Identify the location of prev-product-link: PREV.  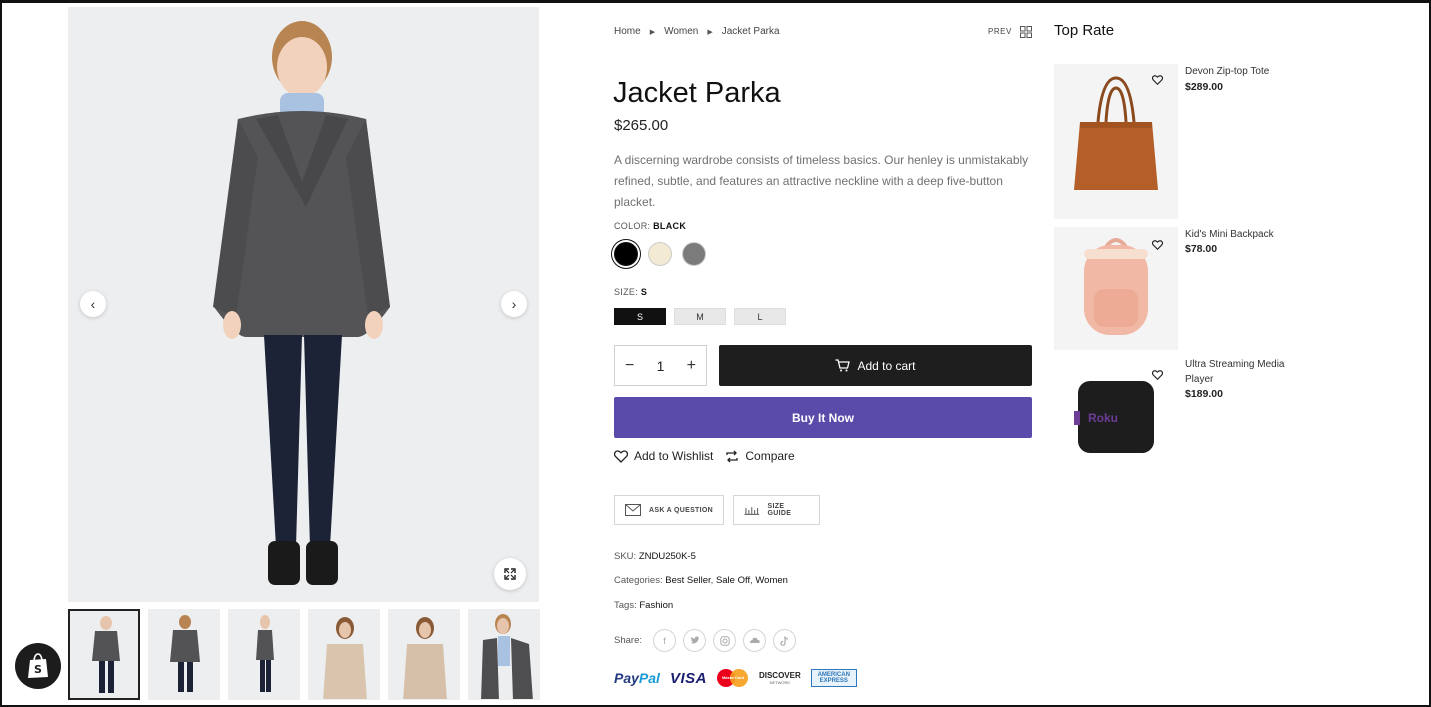
(1000, 31).